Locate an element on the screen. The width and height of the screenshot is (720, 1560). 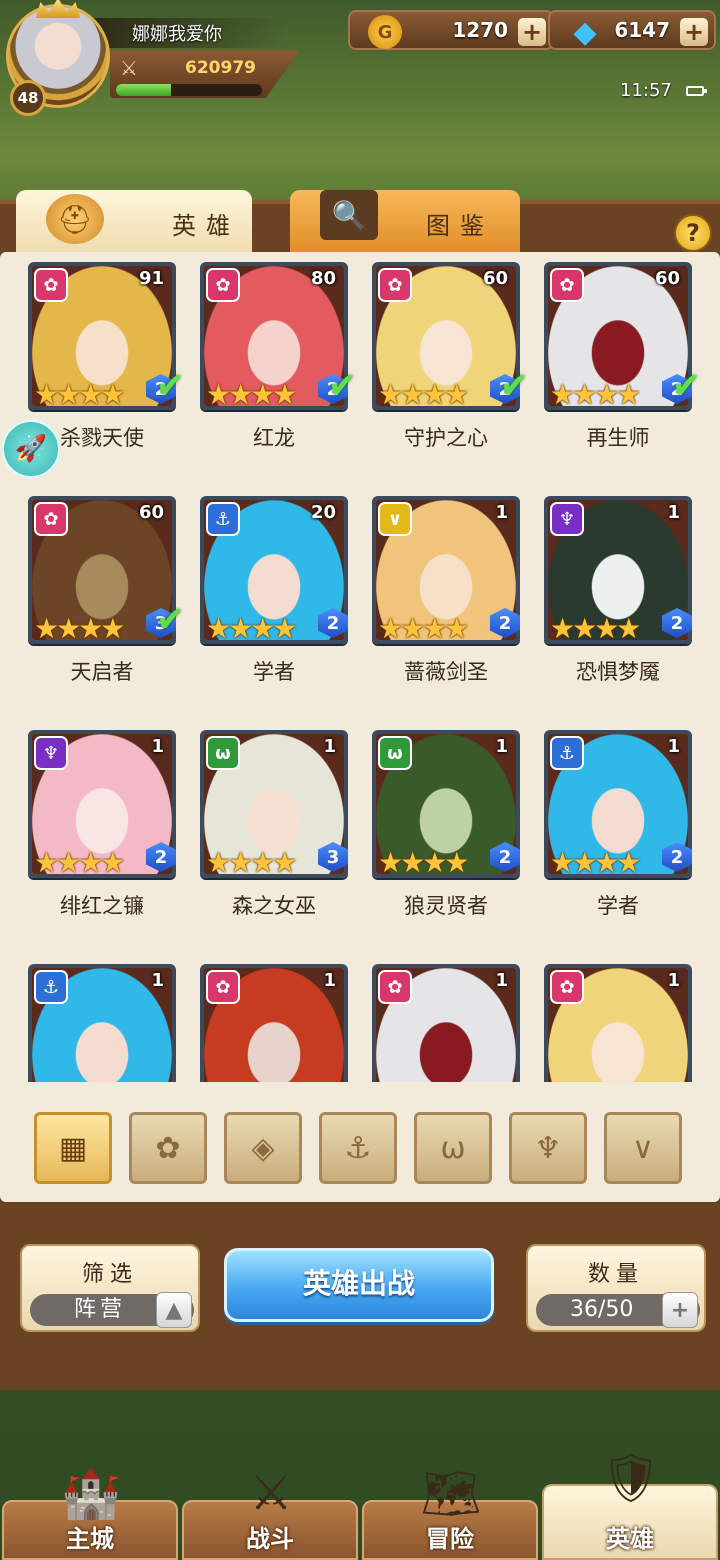
player-header: 娜娜我爱你 ⚔ 620979 48 is located at coordinates (155, 59).